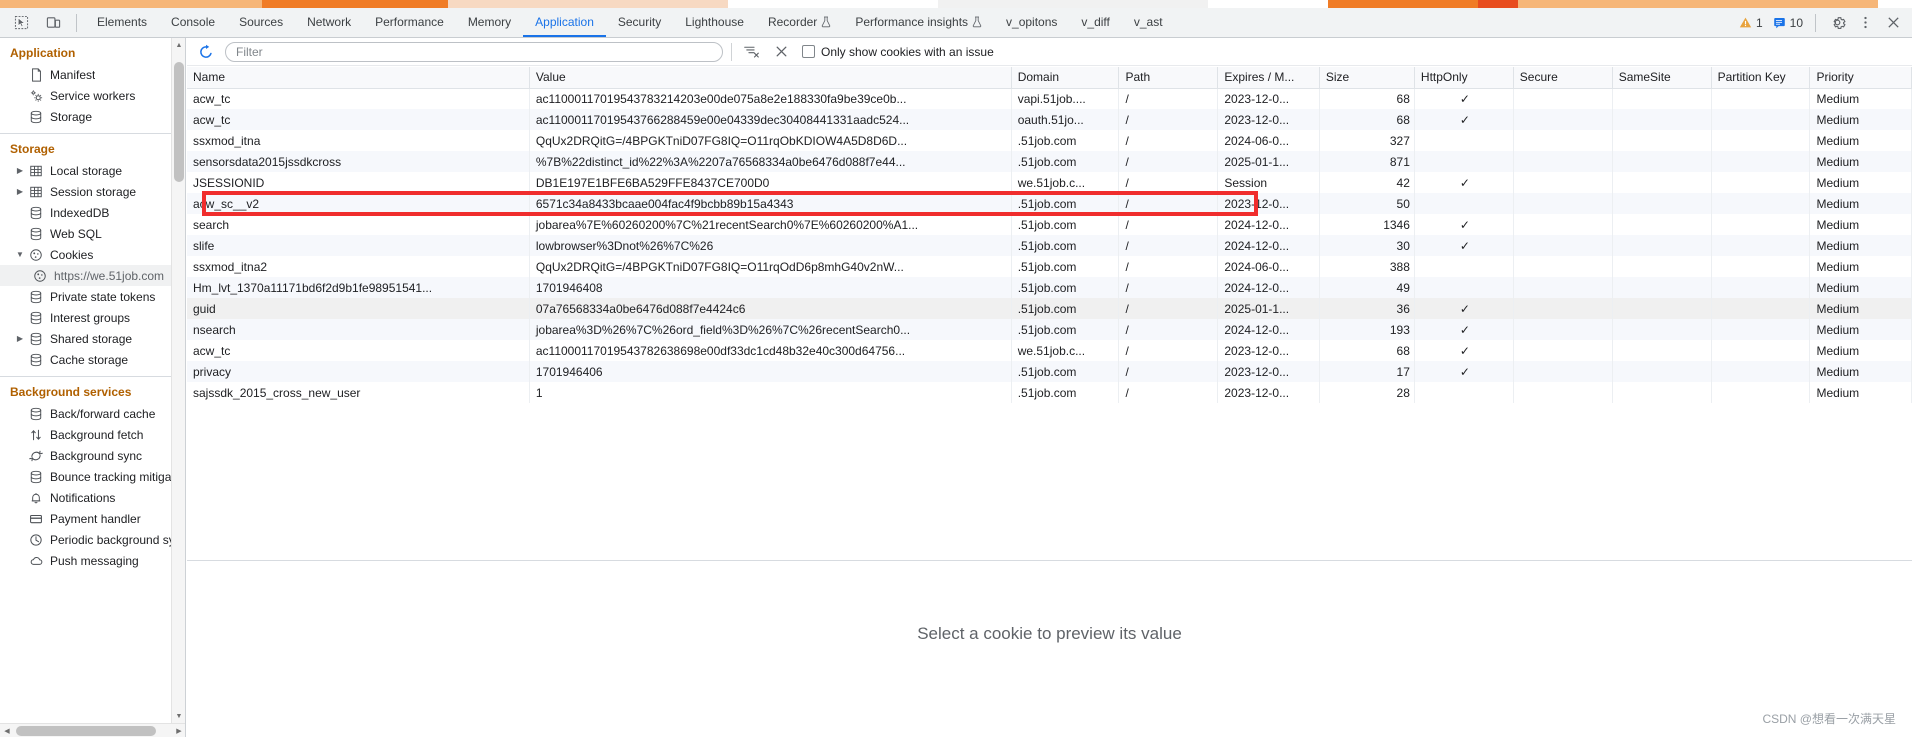 The image size is (1912, 737). Describe the element at coordinates (1464, 78) in the screenshot. I see `column-header-httponly: HttpOnly` at that location.